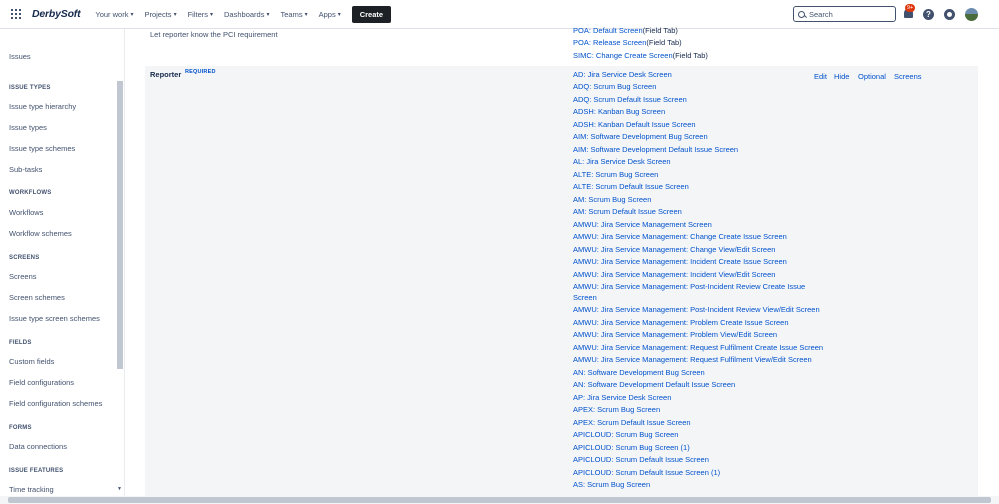  What do you see at coordinates (293, 14) in the screenshot?
I see `nav-teams: Teams ▾` at bounding box center [293, 14].